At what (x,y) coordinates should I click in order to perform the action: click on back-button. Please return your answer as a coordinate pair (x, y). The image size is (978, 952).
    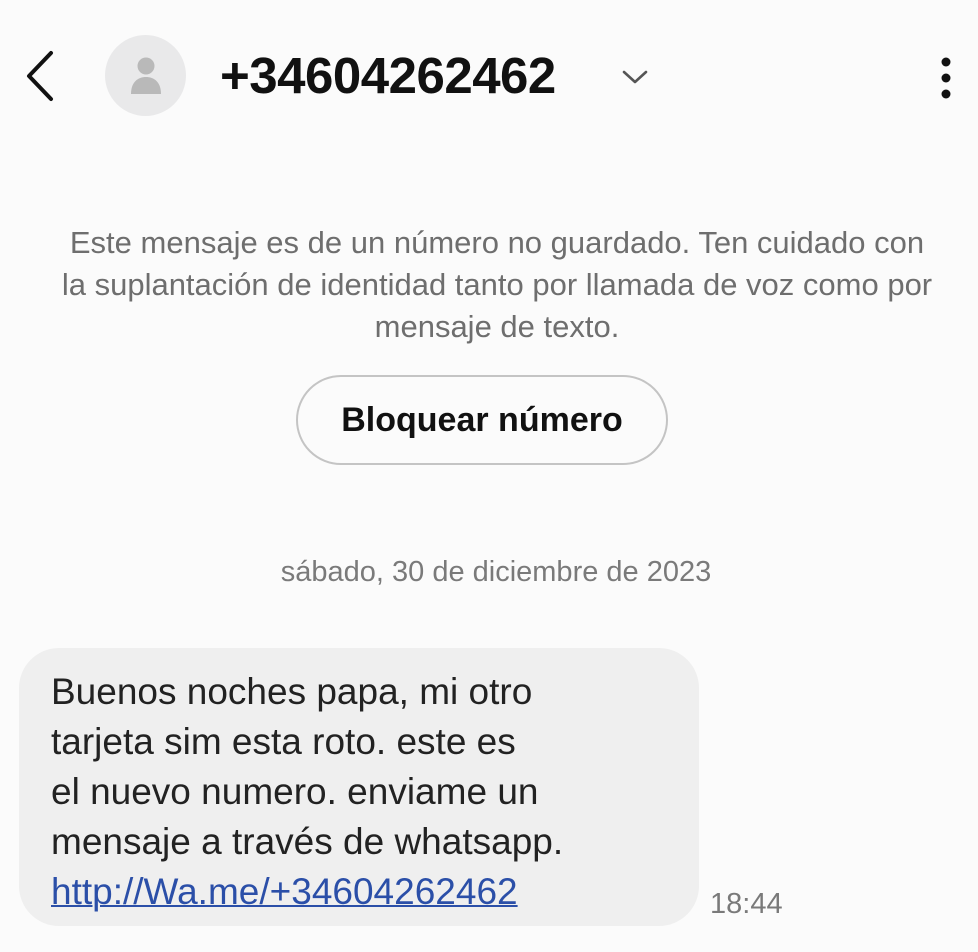
    Looking at the image, I should click on (40, 76).